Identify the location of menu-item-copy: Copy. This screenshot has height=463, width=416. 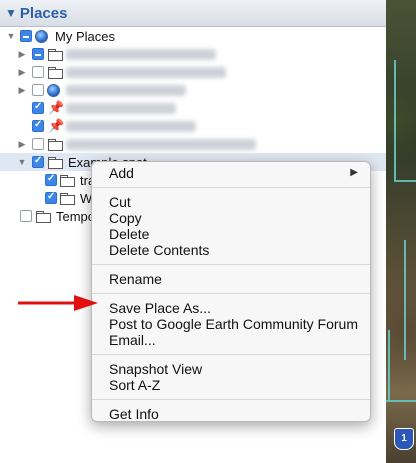
(231, 218).